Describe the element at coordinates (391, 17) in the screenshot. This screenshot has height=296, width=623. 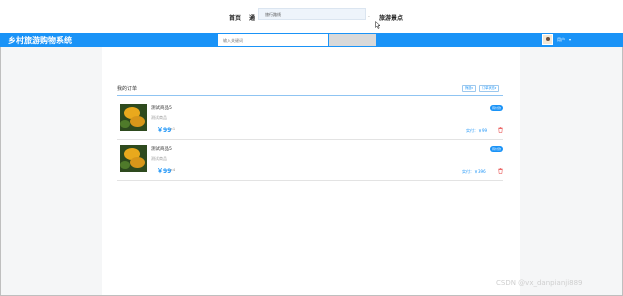
I see `nav-item-attractions: 旅游景点` at that location.